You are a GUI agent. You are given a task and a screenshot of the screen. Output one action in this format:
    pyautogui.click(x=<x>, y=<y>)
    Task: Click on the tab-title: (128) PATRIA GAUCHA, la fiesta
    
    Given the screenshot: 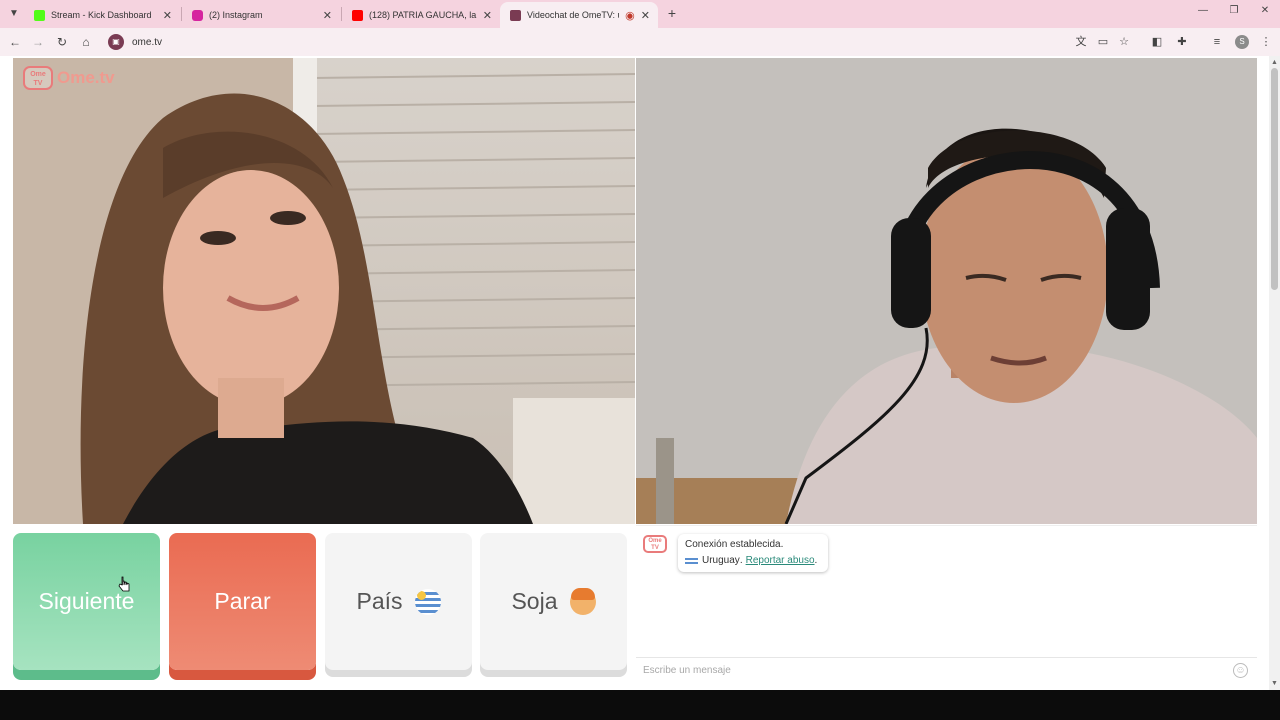 What is the action you would take?
    pyautogui.click(x=423, y=15)
    